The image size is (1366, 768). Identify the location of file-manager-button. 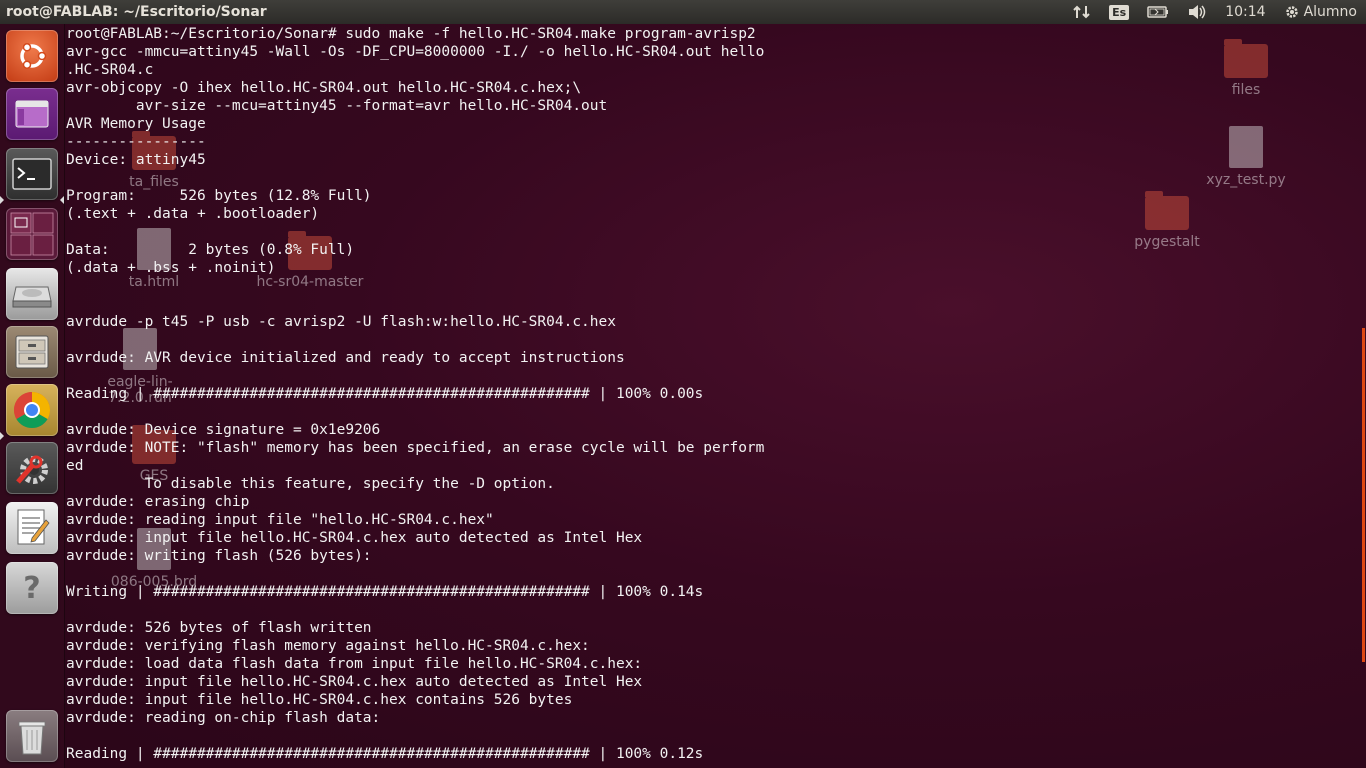
(32, 352).